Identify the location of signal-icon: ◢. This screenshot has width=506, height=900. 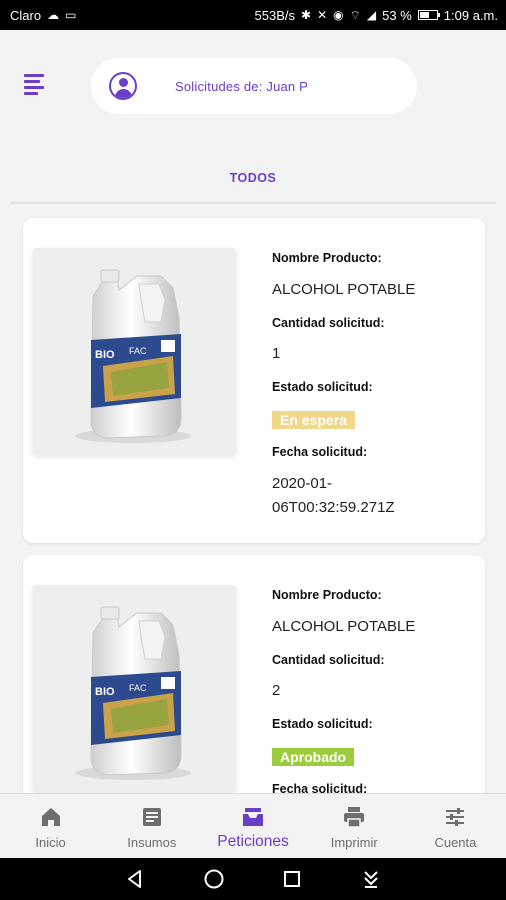
(371, 15).